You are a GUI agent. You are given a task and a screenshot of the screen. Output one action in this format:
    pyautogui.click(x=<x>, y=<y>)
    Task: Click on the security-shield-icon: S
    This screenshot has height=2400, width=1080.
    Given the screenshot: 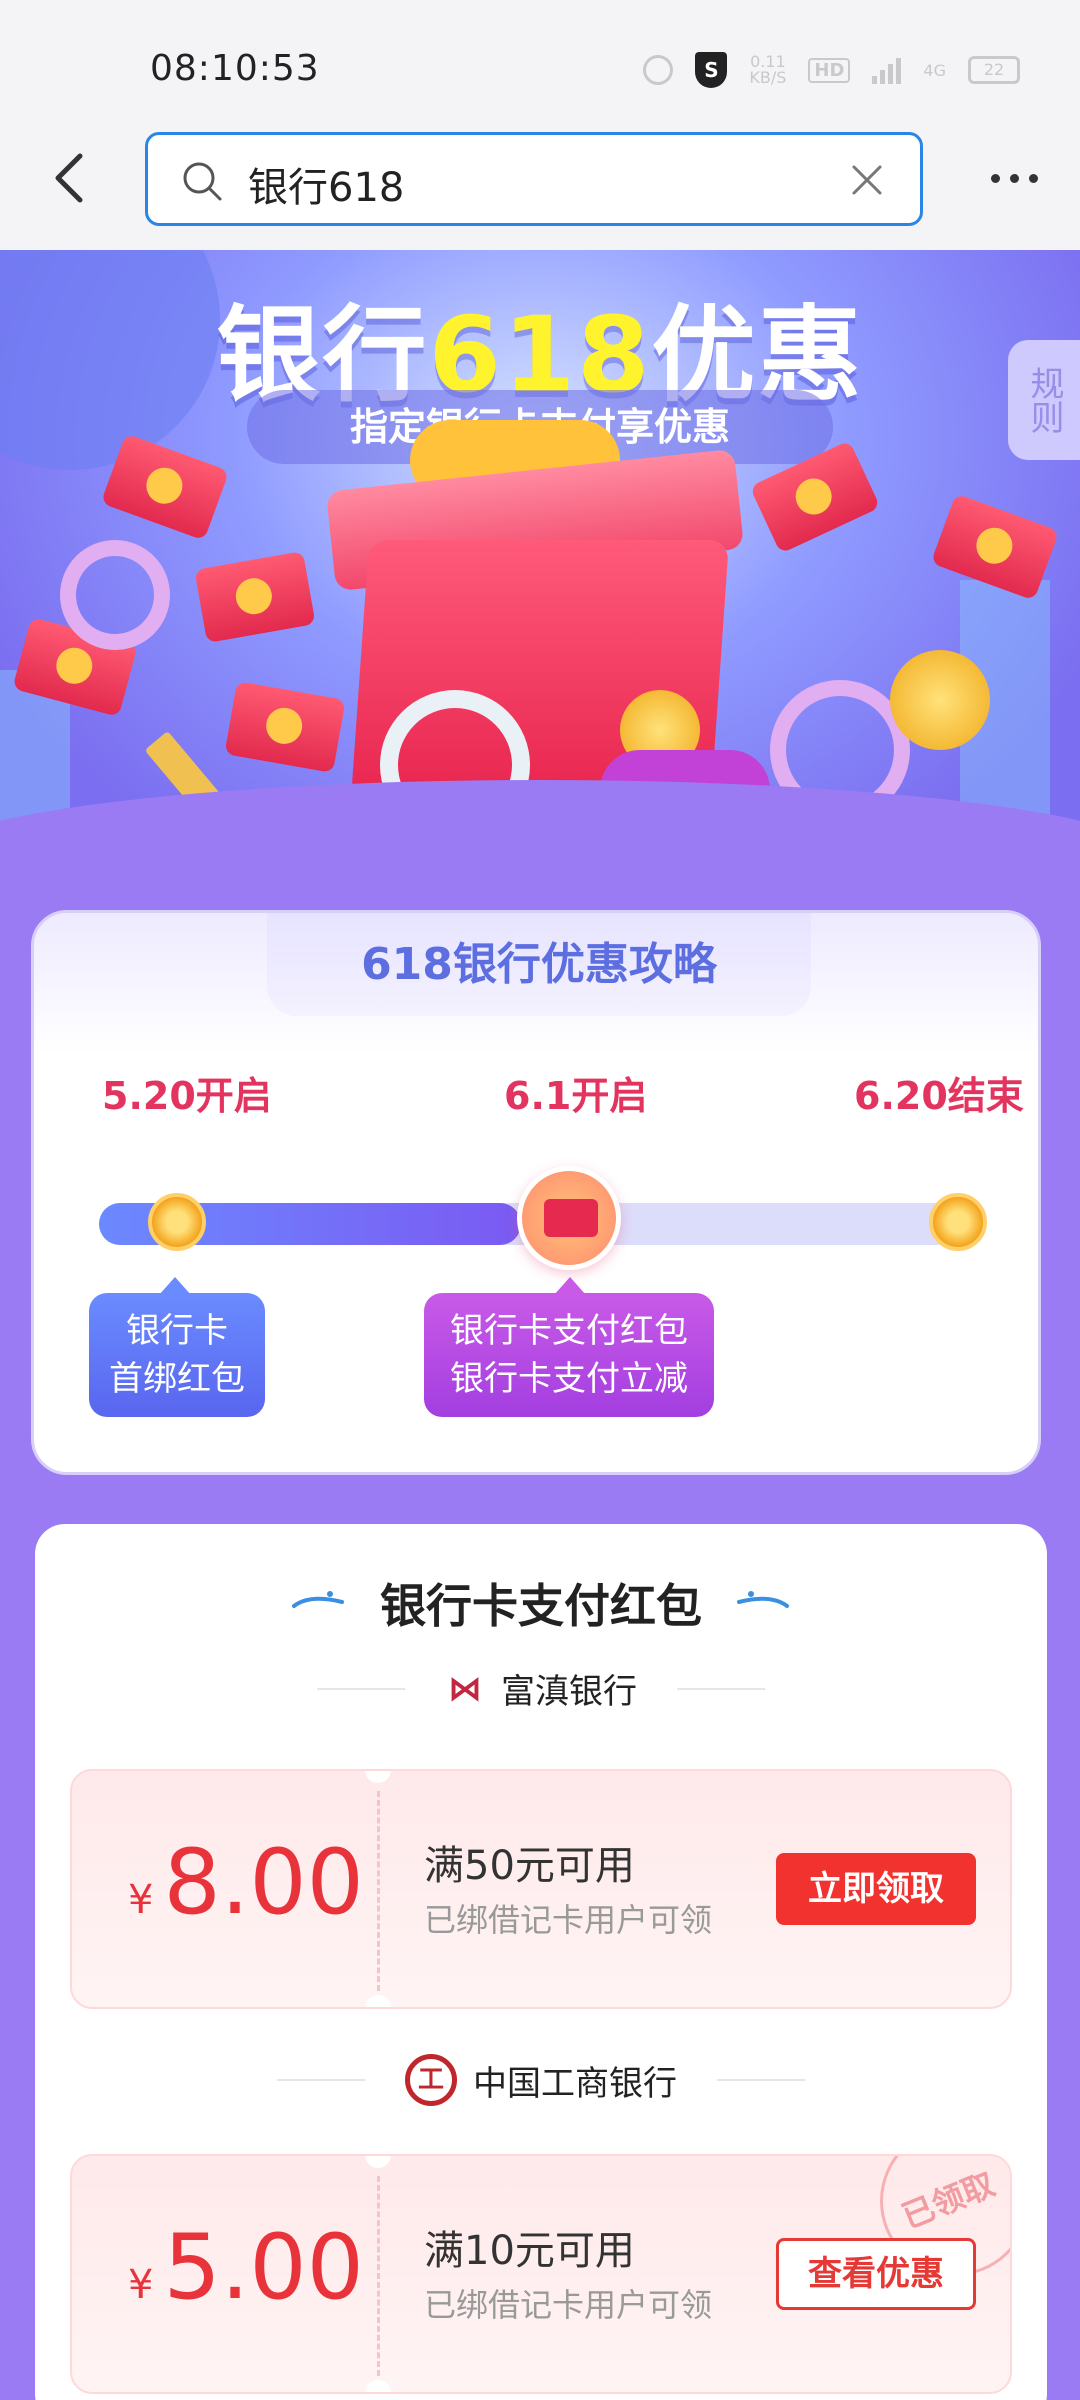 What is the action you would take?
    pyautogui.click(x=711, y=70)
    